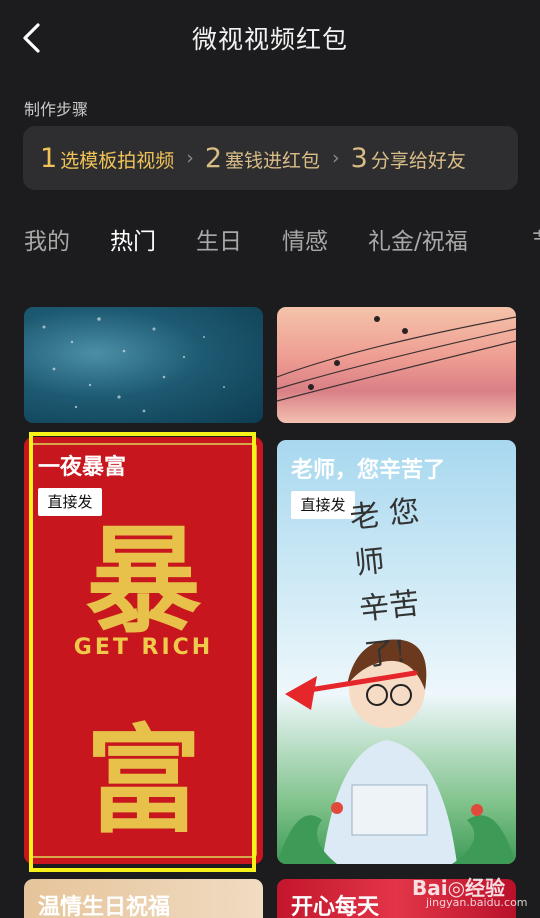 The width and height of the screenshot is (540, 918). Describe the element at coordinates (536, 239) in the screenshot. I see `tab-festival-partial: 节` at that location.